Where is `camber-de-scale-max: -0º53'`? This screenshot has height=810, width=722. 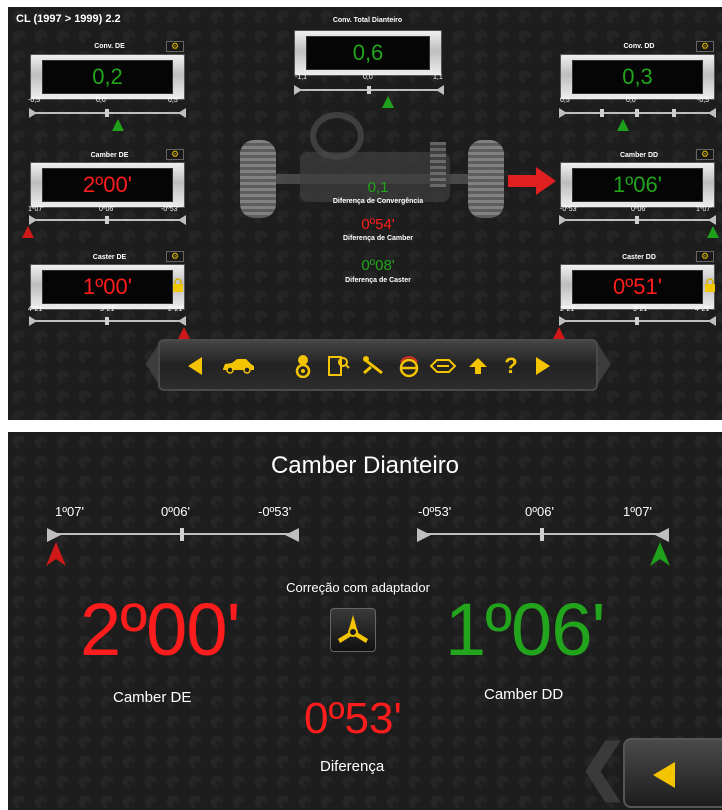
camber-de-scale-max: -0º53' is located at coordinates (170, 209).